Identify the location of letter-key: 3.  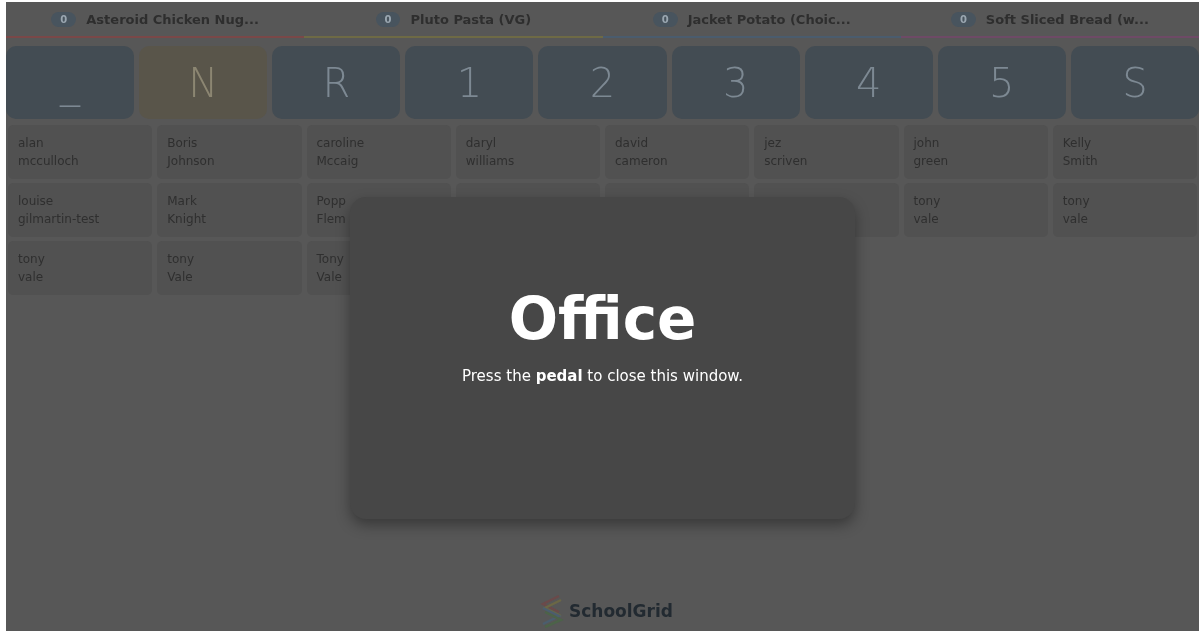
(735, 82).